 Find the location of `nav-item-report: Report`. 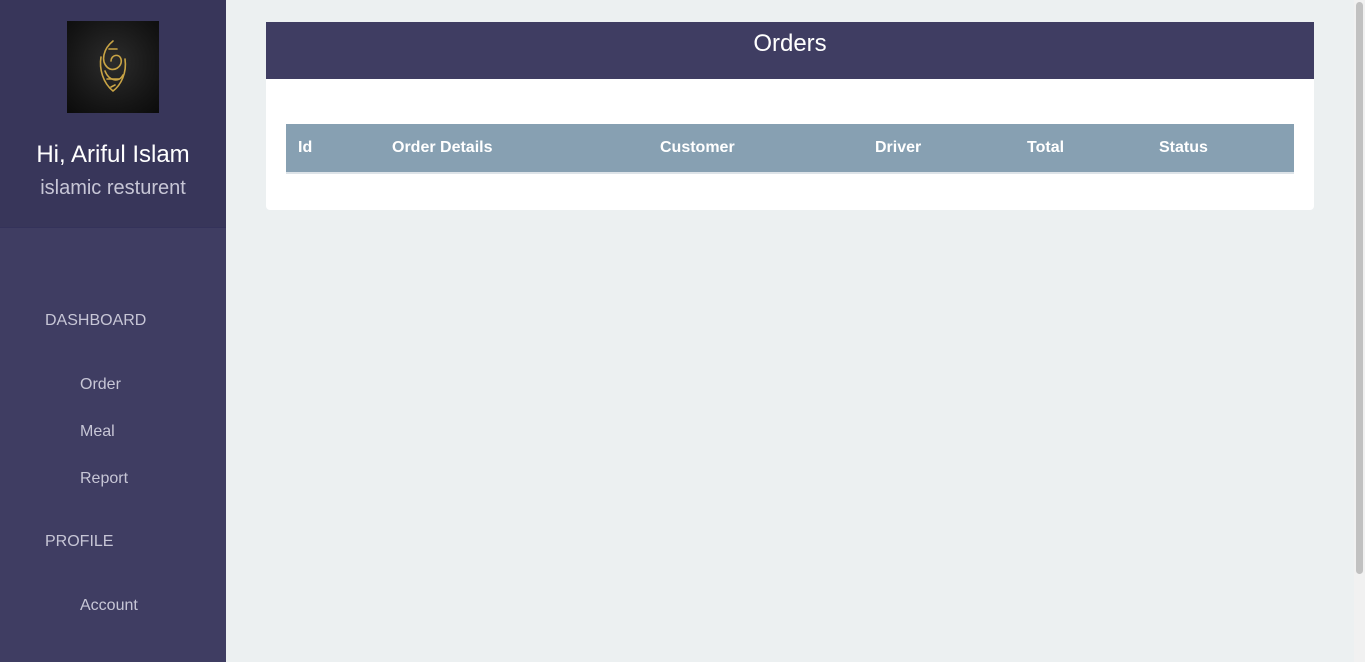

nav-item-report: Report is located at coordinates (104, 479).